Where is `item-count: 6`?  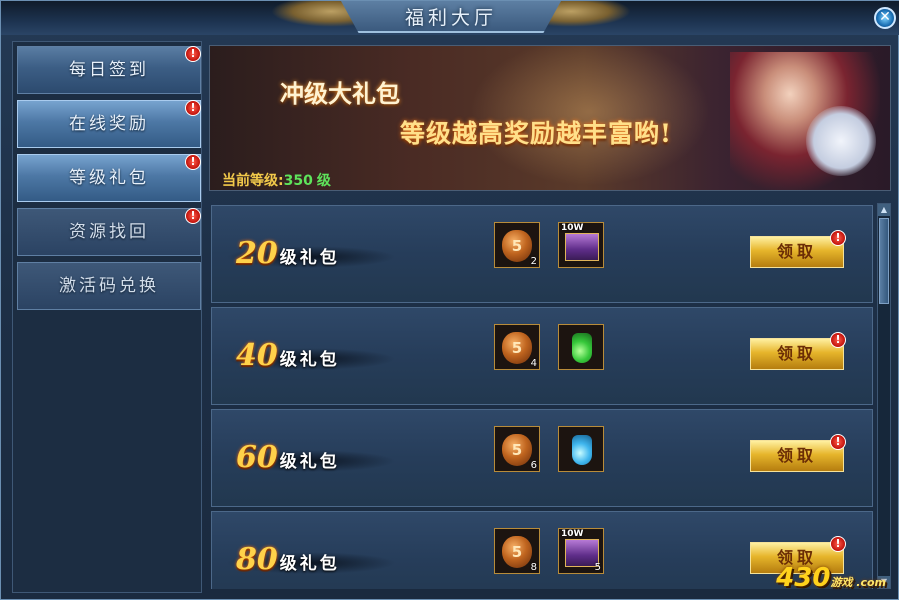 item-count: 6 is located at coordinates (533, 465).